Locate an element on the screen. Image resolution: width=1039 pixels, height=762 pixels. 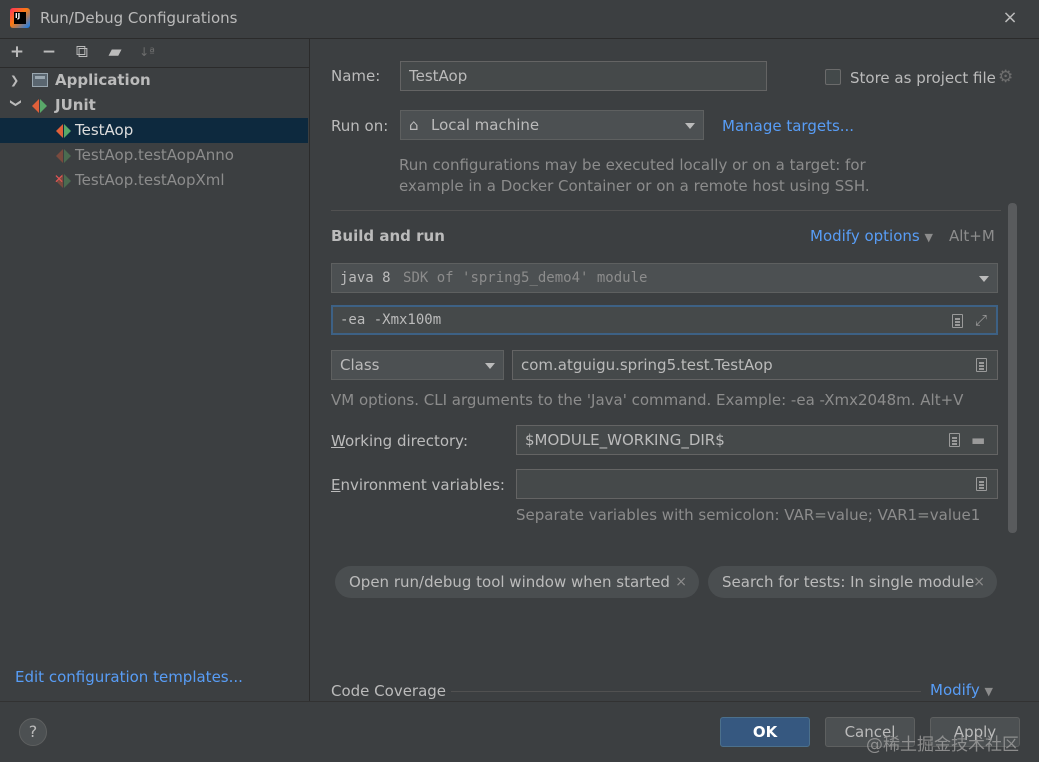
intellij-logo-icon: IJ is located at coordinates (20, 18).